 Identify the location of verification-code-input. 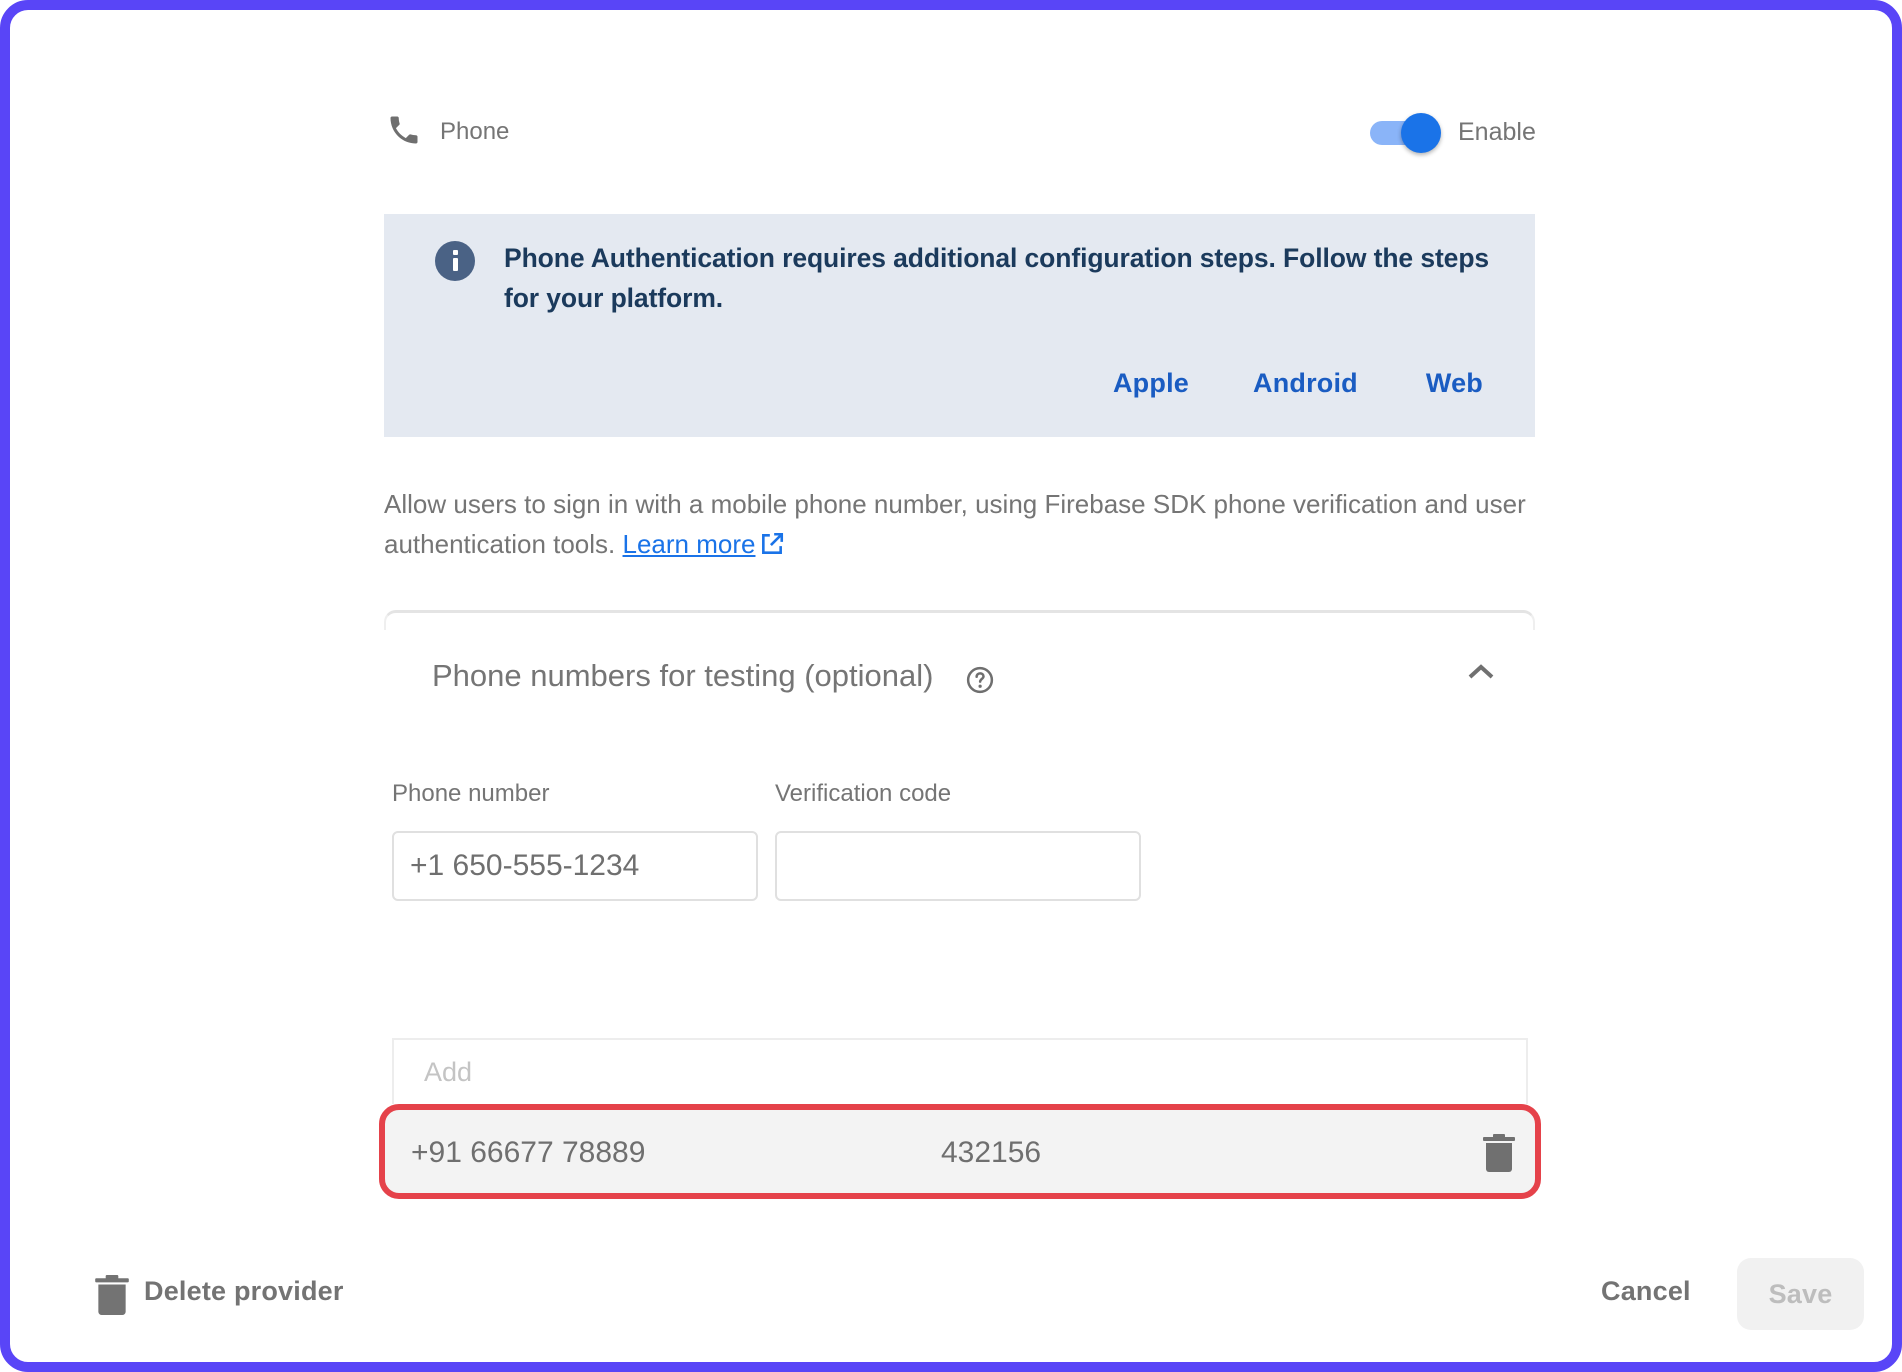
(958, 866).